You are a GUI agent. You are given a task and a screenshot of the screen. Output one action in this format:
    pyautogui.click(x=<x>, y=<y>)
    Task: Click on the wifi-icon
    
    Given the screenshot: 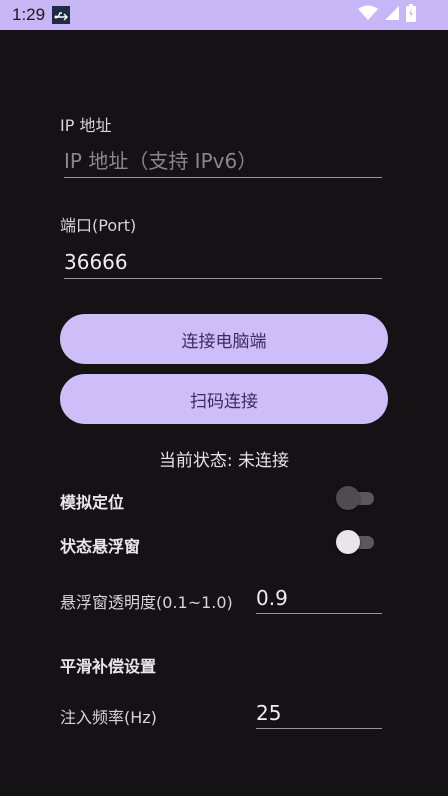 What is the action you would take?
    pyautogui.click(x=368, y=15)
    